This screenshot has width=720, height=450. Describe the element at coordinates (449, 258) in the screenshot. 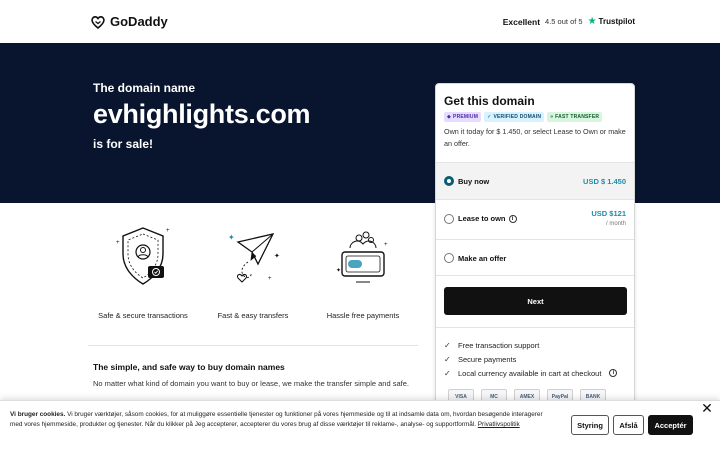

I see `radio-make-offer` at that location.